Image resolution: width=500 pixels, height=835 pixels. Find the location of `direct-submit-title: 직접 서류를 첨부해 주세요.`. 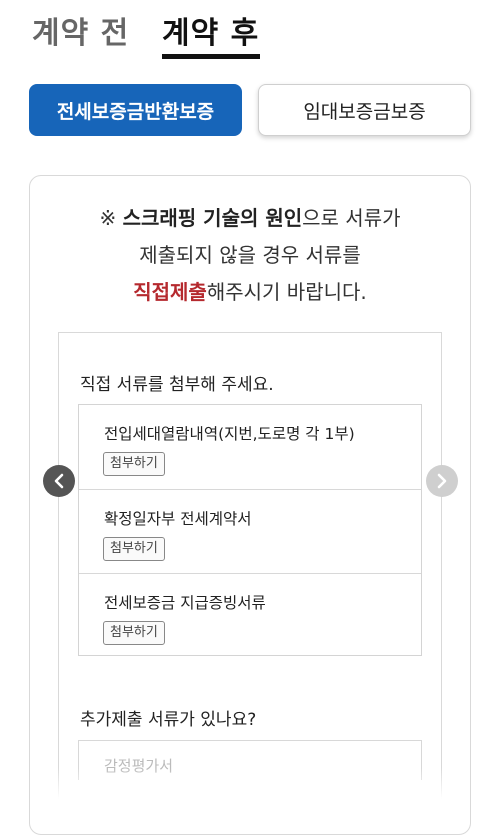

direct-submit-title: 직접 서류를 첨부해 주세요. is located at coordinates (177, 385).